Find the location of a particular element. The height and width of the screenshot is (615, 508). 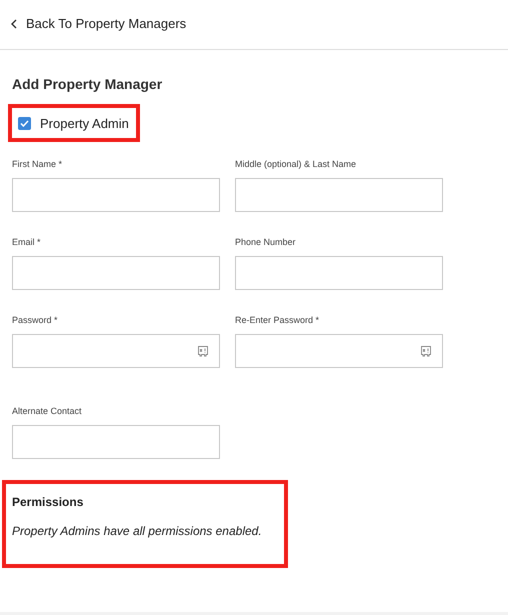

field-label: First Name * is located at coordinates (38, 164).